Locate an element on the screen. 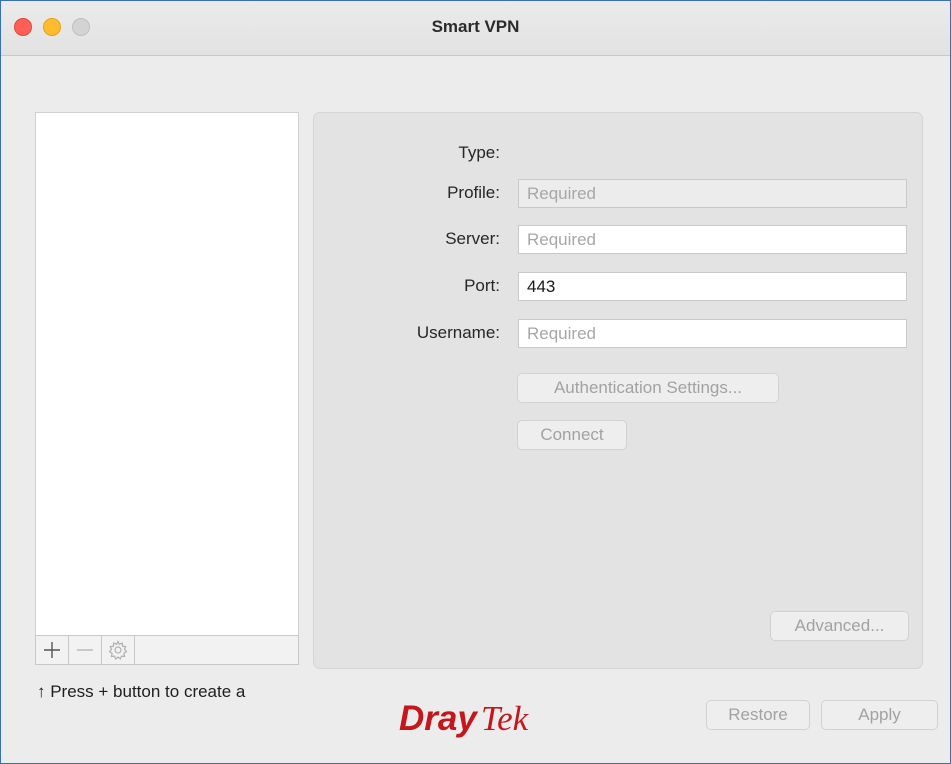 This screenshot has width=951, height=764. profile-actions-button is located at coordinates (118, 650).